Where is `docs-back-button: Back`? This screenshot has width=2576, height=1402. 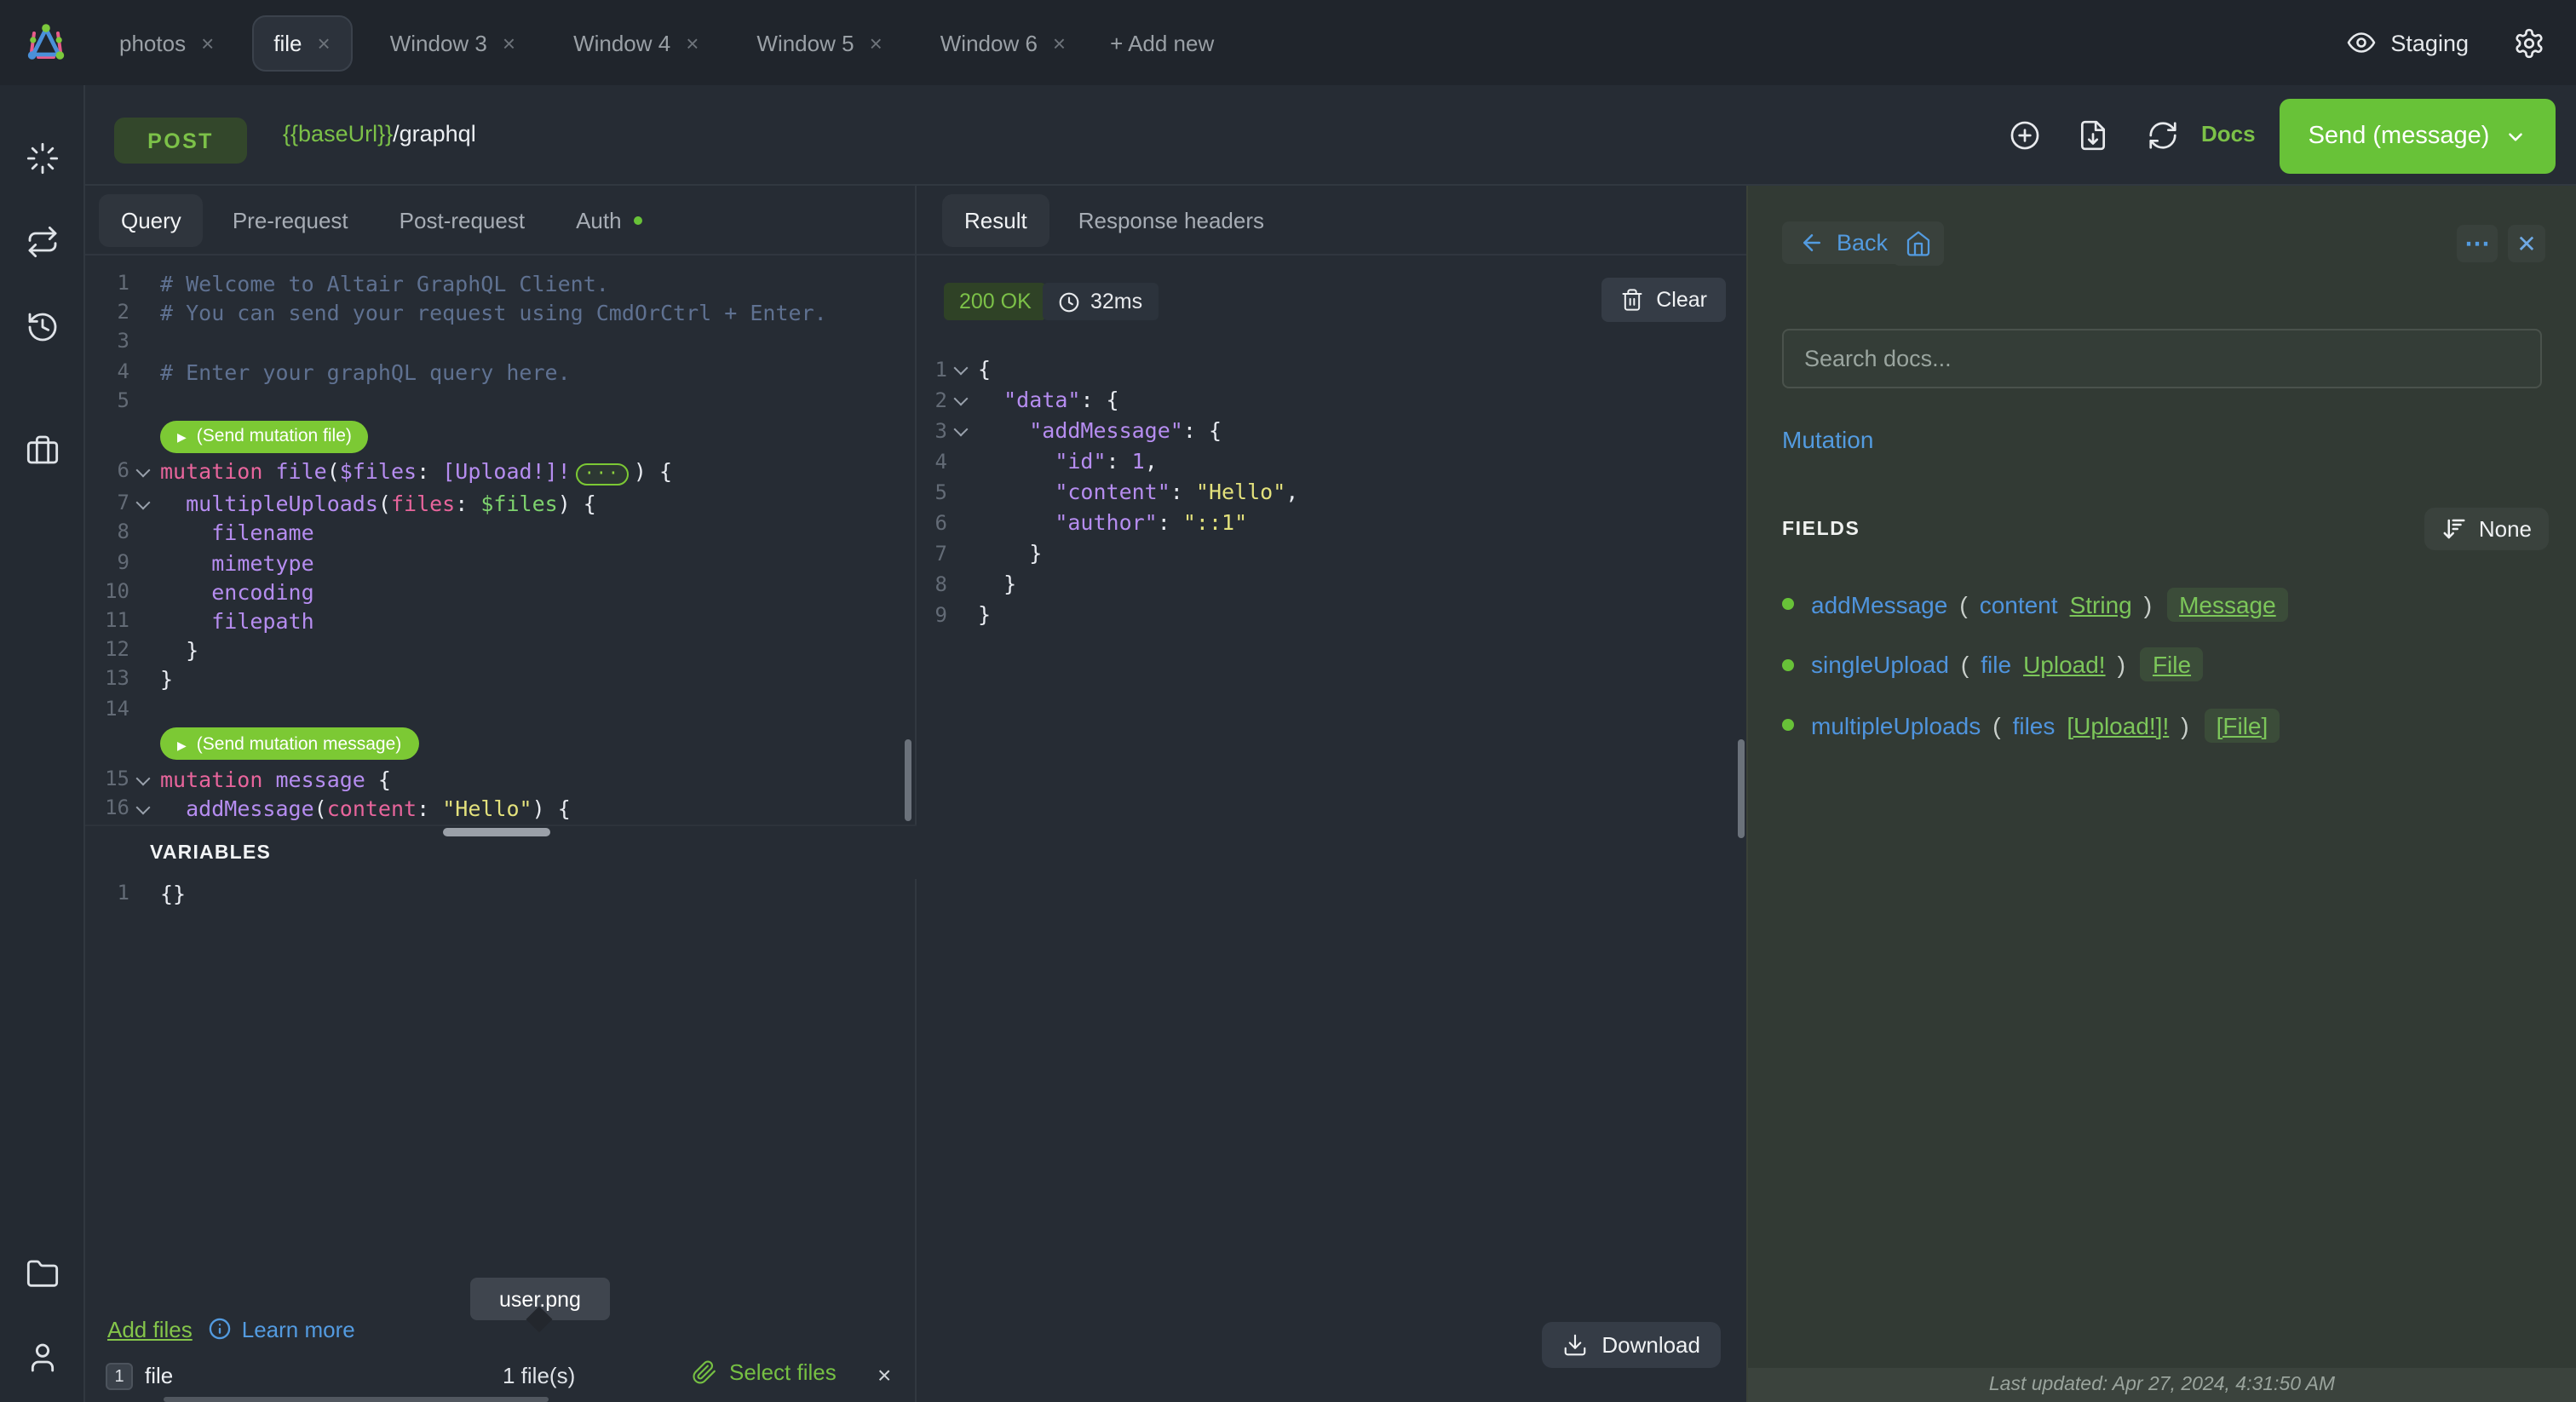
docs-back-button: Back is located at coordinates (1844, 242).